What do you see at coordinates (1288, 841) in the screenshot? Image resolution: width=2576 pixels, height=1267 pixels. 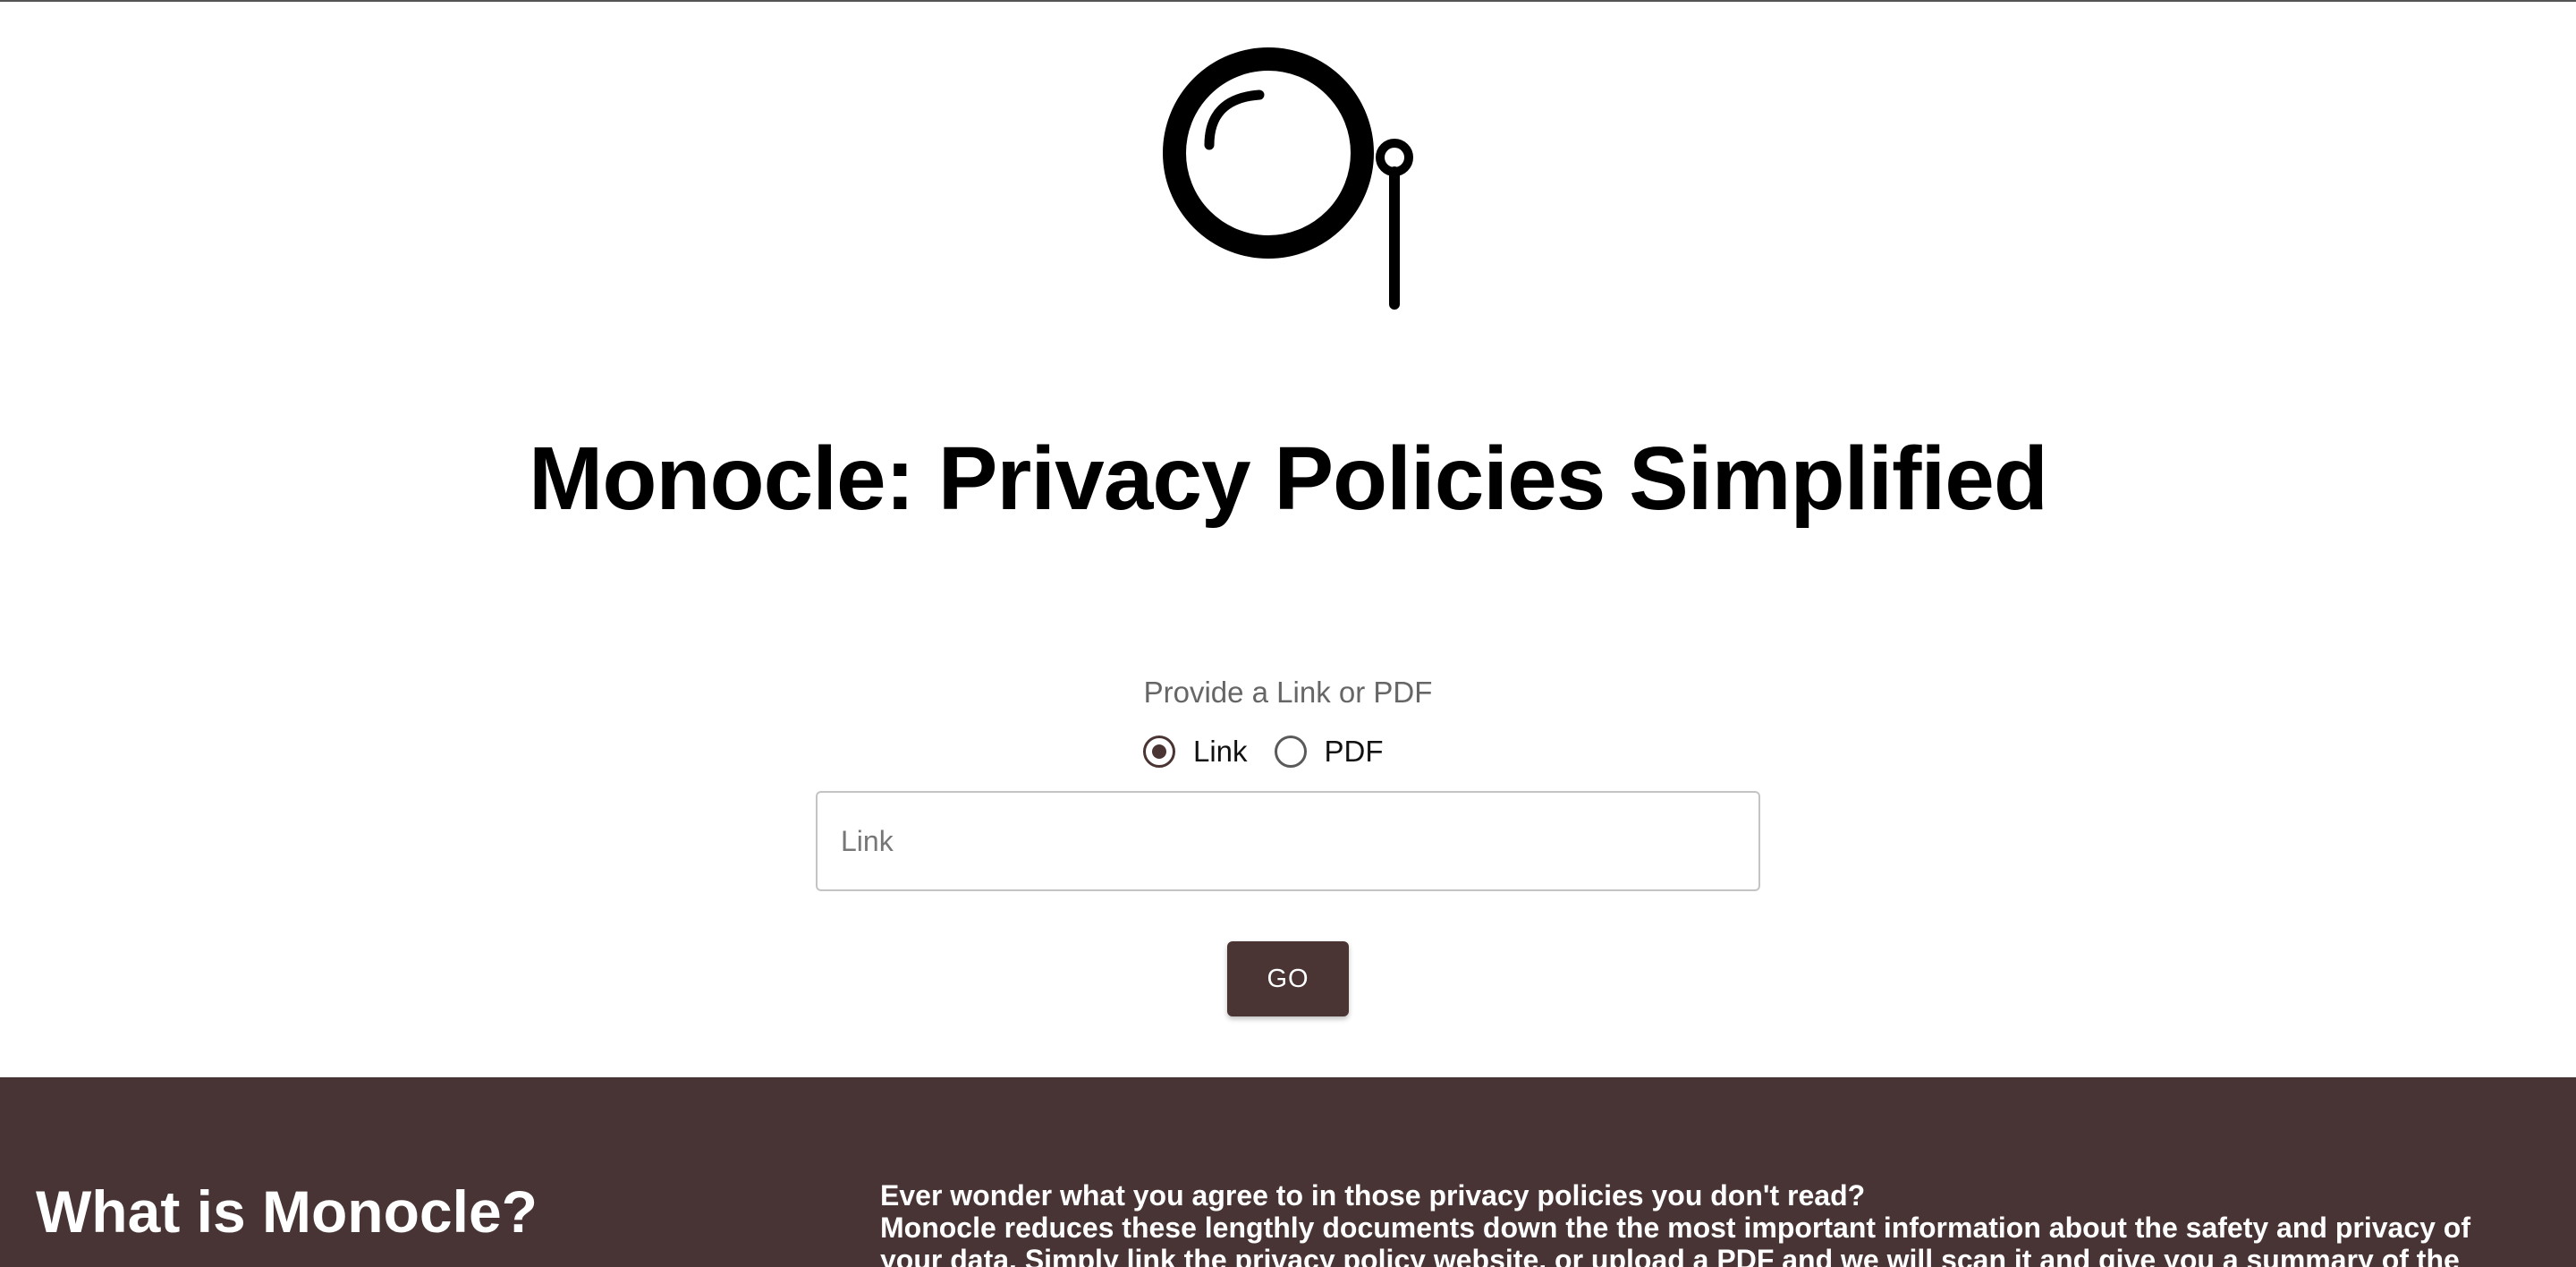 I see `link-input` at bounding box center [1288, 841].